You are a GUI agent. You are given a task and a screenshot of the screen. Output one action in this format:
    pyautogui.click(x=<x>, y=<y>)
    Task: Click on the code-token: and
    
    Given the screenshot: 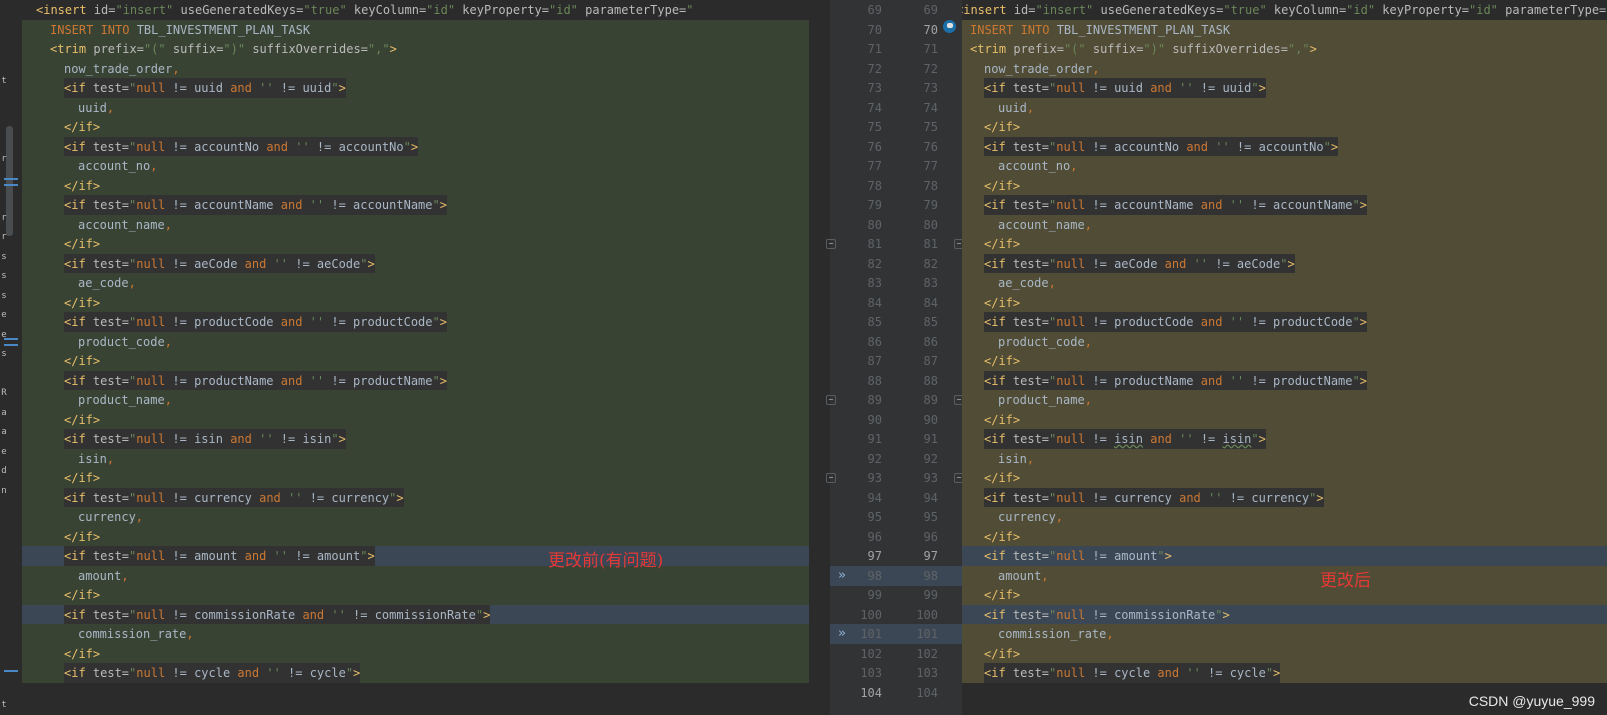 What is the action you would take?
    pyautogui.click(x=1179, y=263)
    